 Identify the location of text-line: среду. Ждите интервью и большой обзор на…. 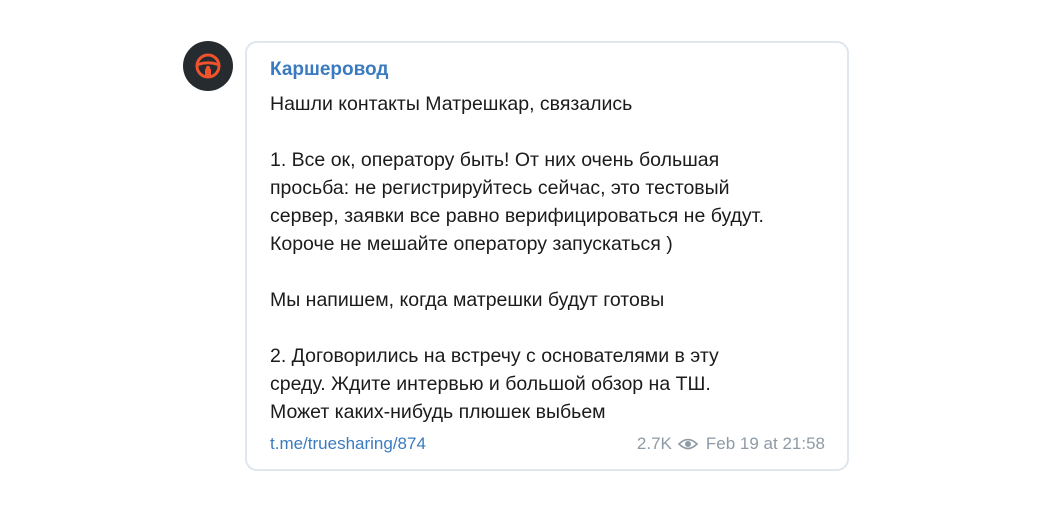
(490, 384).